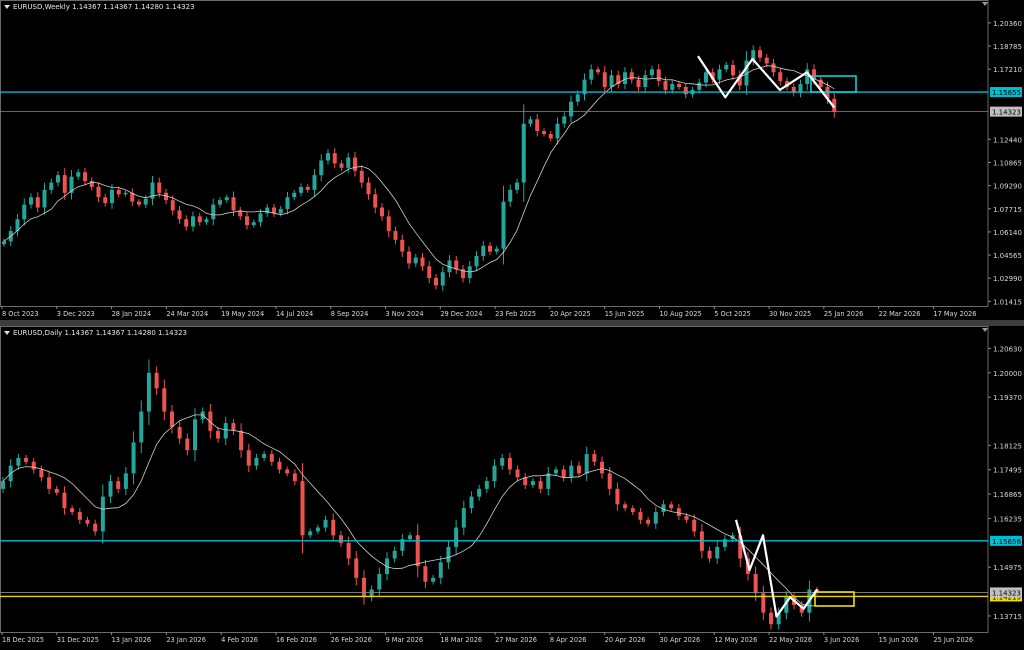  What do you see at coordinates (1007, 519) in the screenshot?
I see `y-tick-label: 1.16235` at bounding box center [1007, 519].